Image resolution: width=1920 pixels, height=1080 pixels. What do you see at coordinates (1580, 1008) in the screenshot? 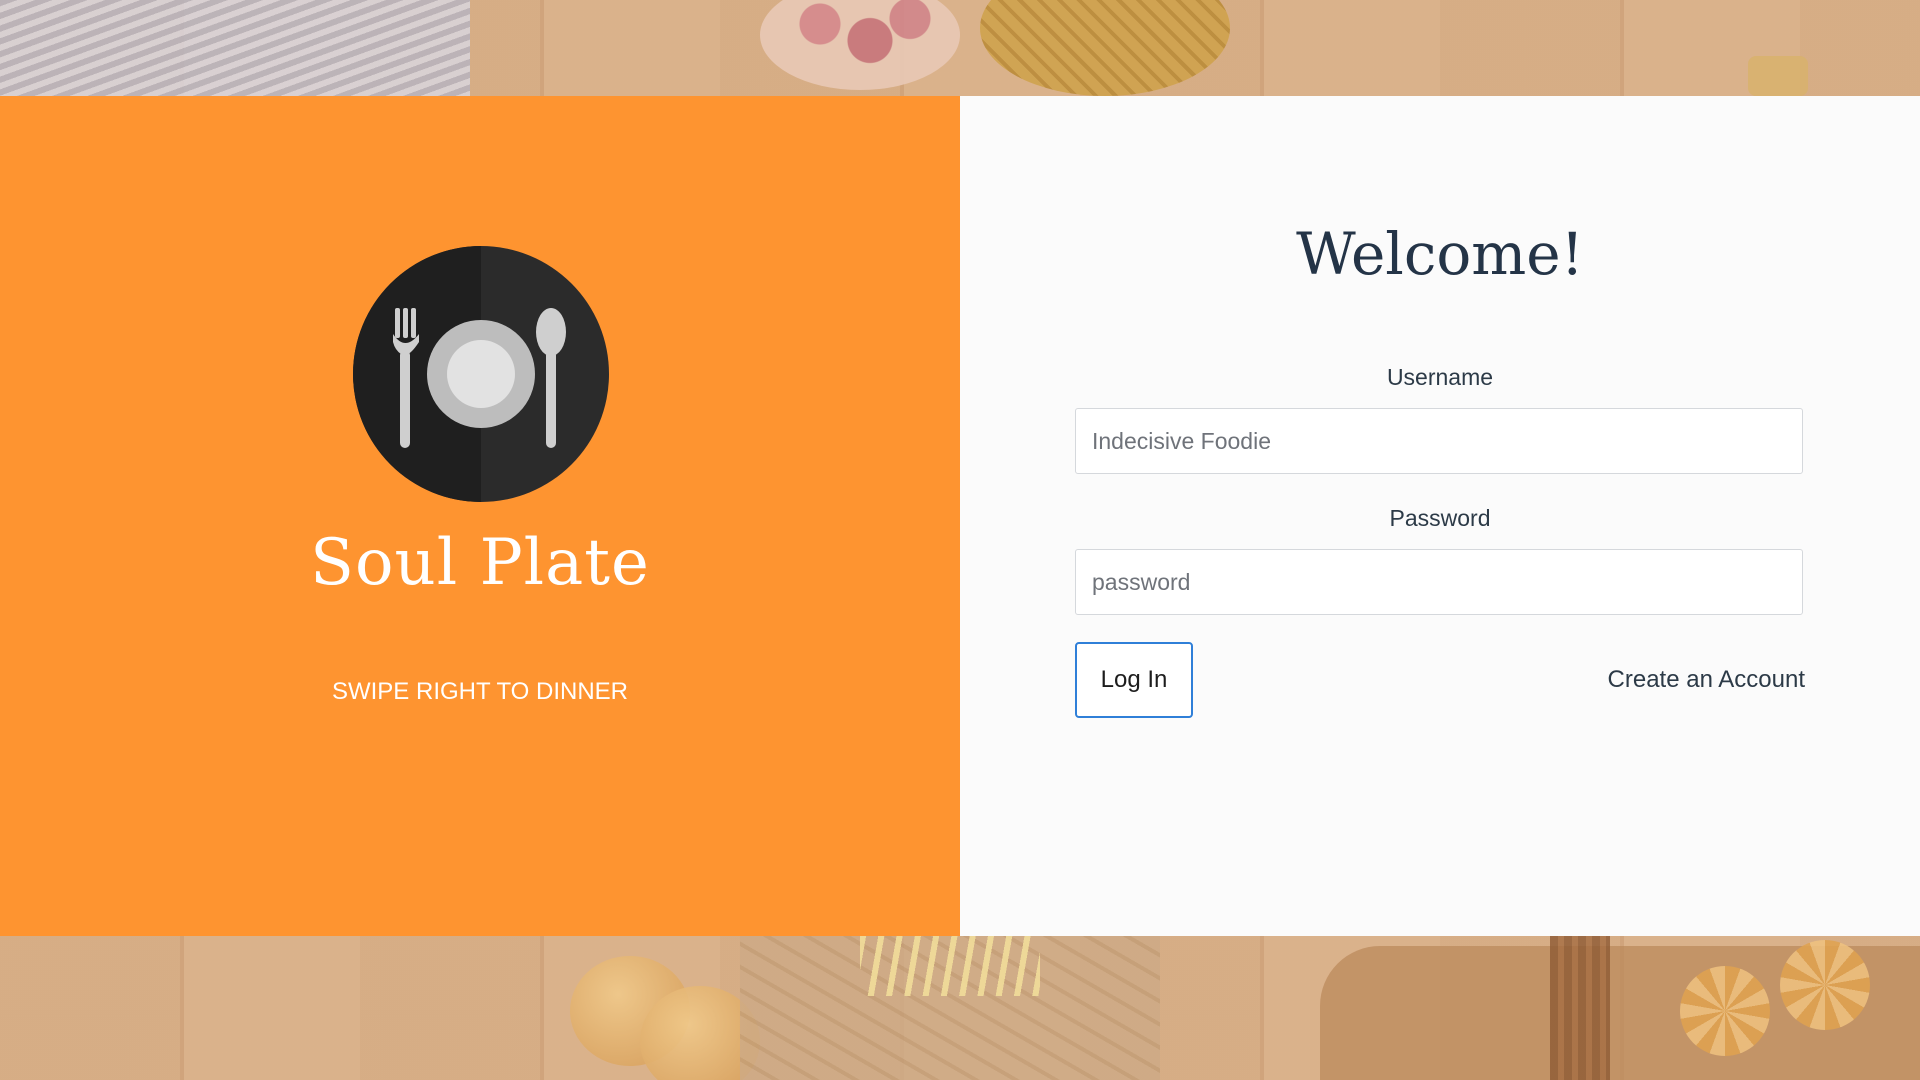
I see `cinnamon-sticks` at bounding box center [1580, 1008].